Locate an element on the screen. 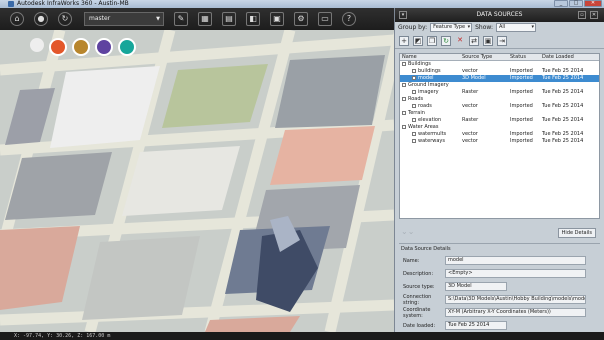 This screenshot has height=340, width=604. row-name-cell: Water Areas is located at coordinates (430, 127).